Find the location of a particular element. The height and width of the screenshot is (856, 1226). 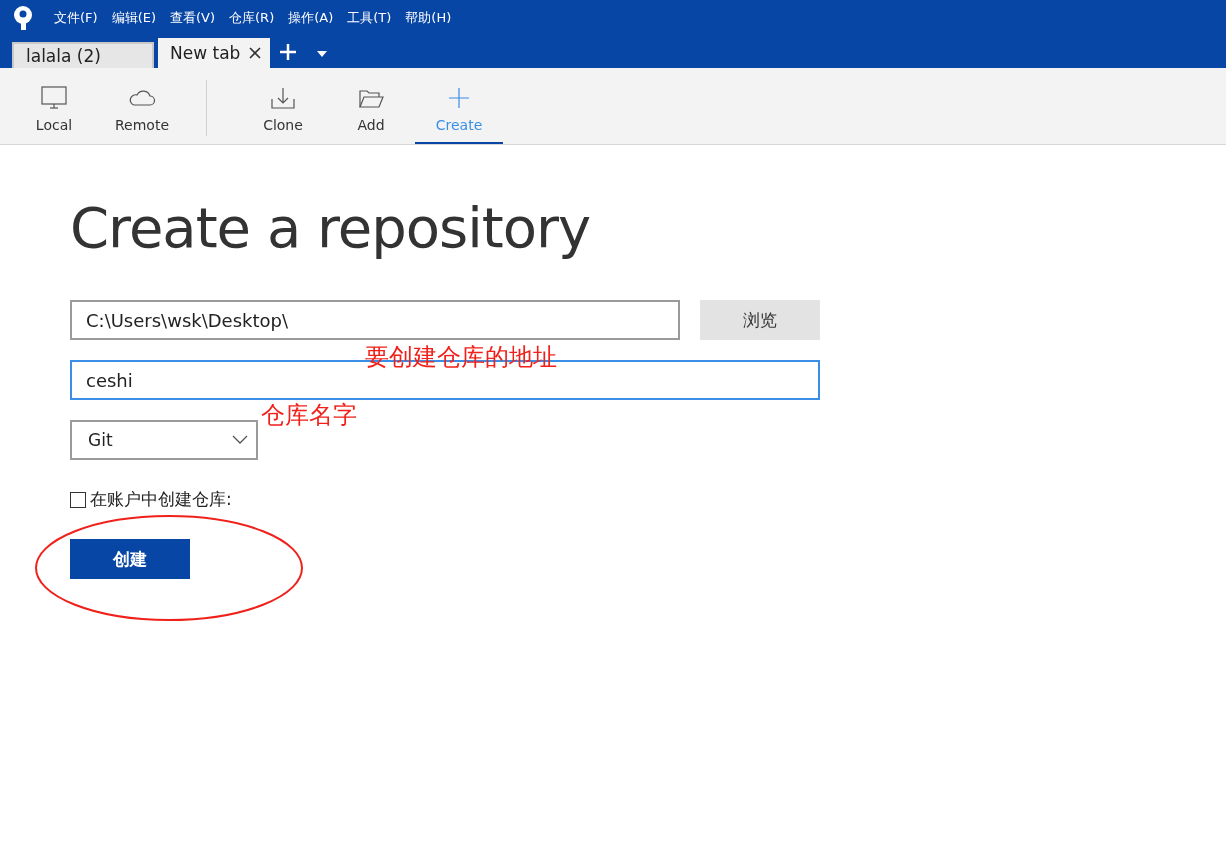

chevron-icon is located at coordinates (240, 440).